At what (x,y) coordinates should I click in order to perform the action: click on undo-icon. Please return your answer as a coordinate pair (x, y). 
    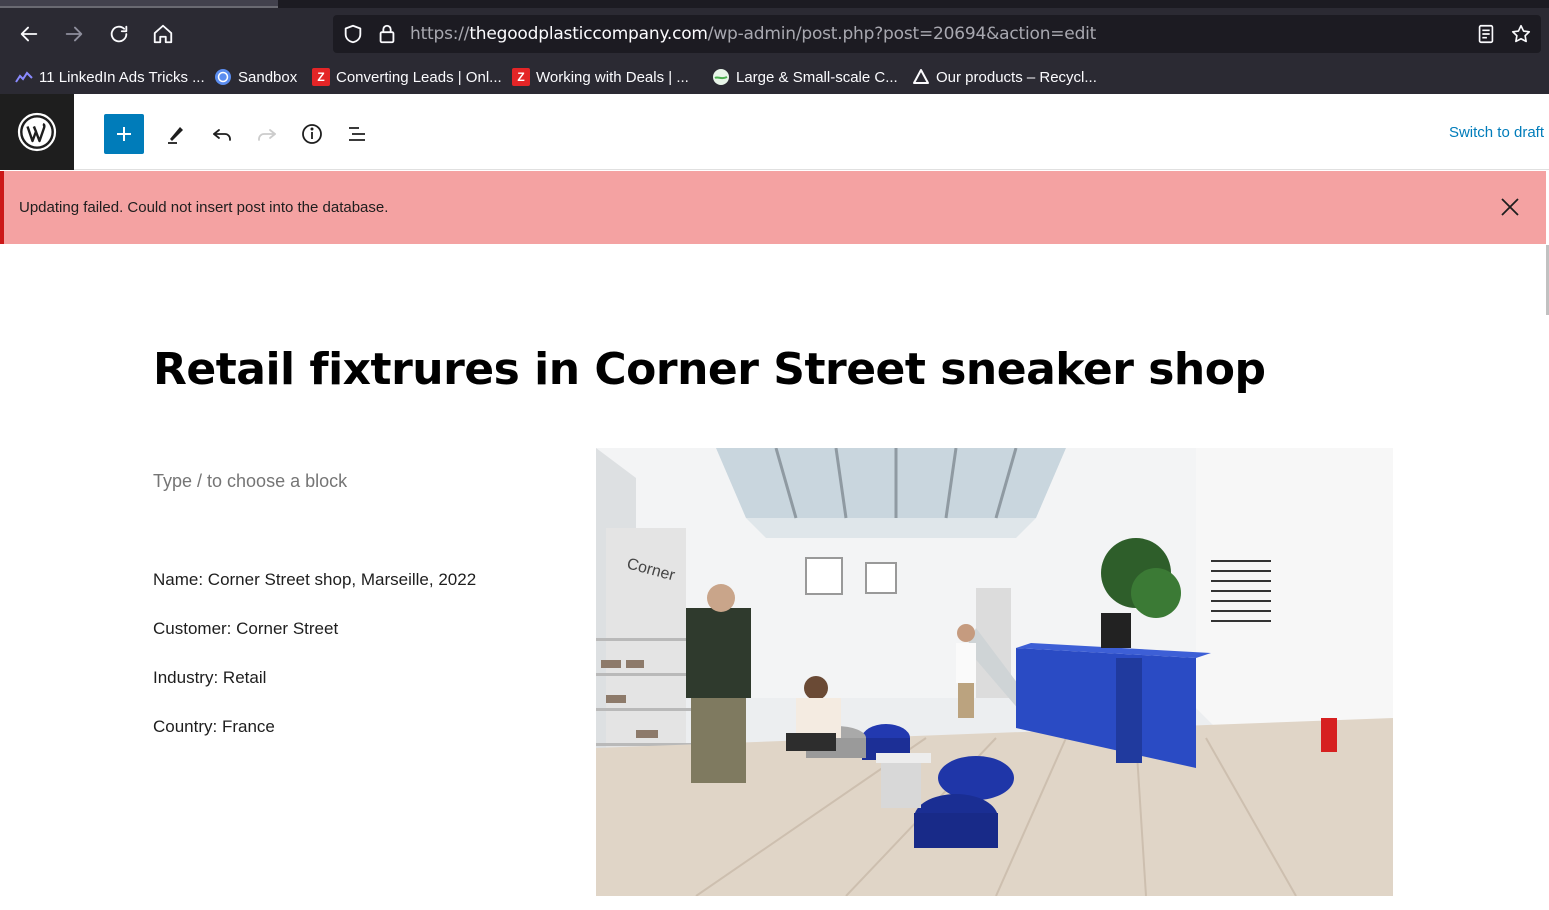
    Looking at the image, I should click on (222, 134).